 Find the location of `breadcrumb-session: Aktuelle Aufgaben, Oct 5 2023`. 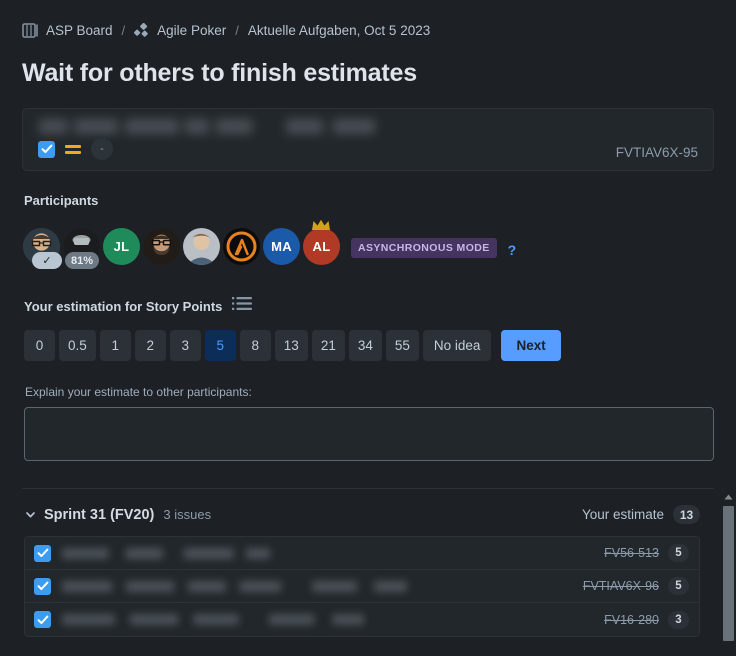

breadcrumb-session: Aktuelle Aufgaben, Oct 5 2023 is located at coordinates (339, 30).